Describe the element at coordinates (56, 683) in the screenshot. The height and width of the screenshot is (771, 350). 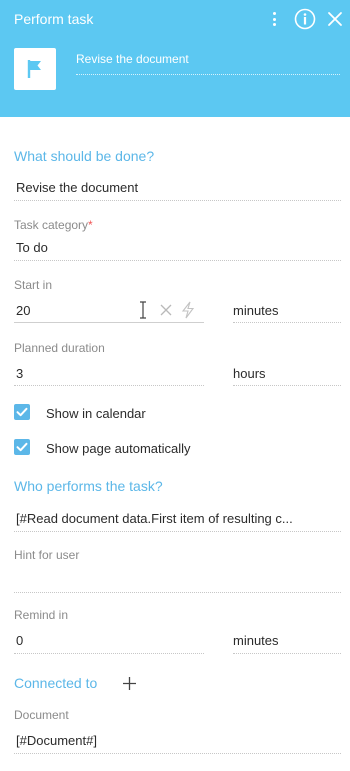
I see `connected-to-title: Connected to` at that location.